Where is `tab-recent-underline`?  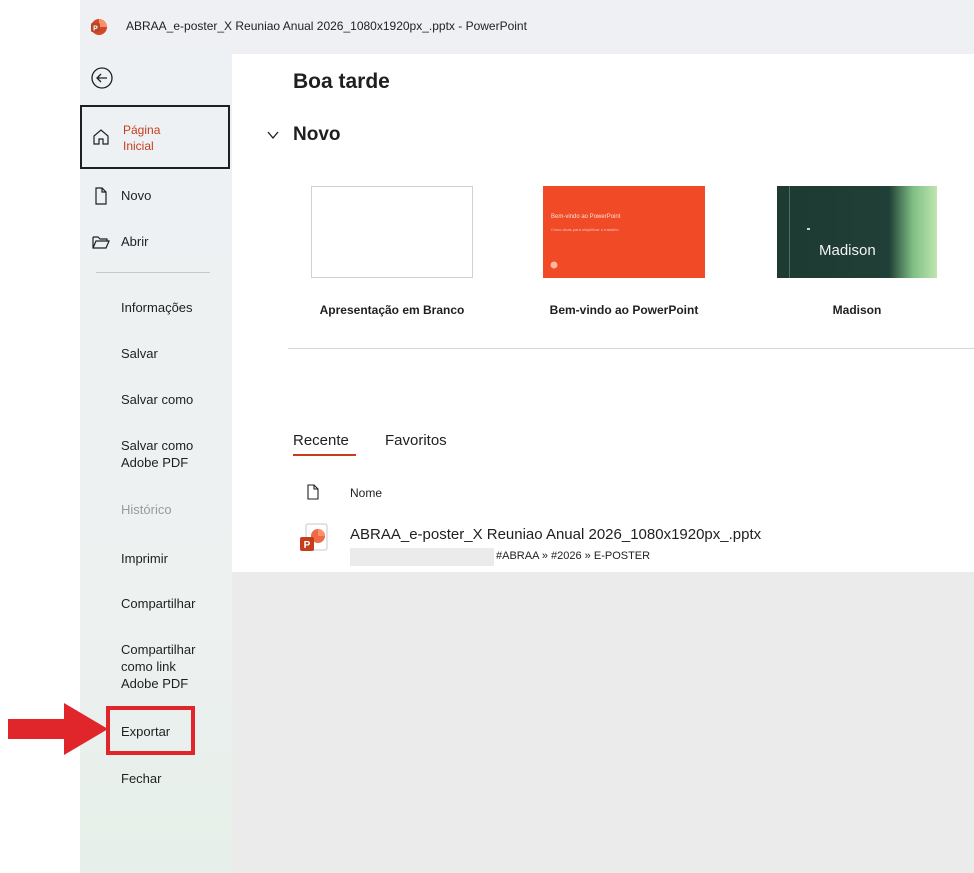 tab-recent-underline is located at coordinates (324, 455).